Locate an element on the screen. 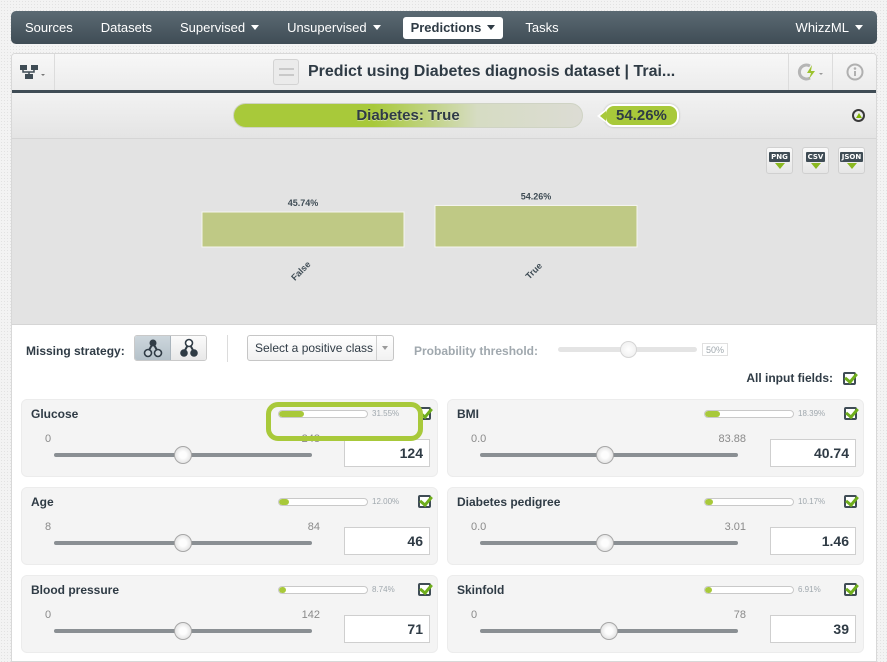  prediction-result-bar: Diabetes: True 54.26% is located at coordinates (444, 116).